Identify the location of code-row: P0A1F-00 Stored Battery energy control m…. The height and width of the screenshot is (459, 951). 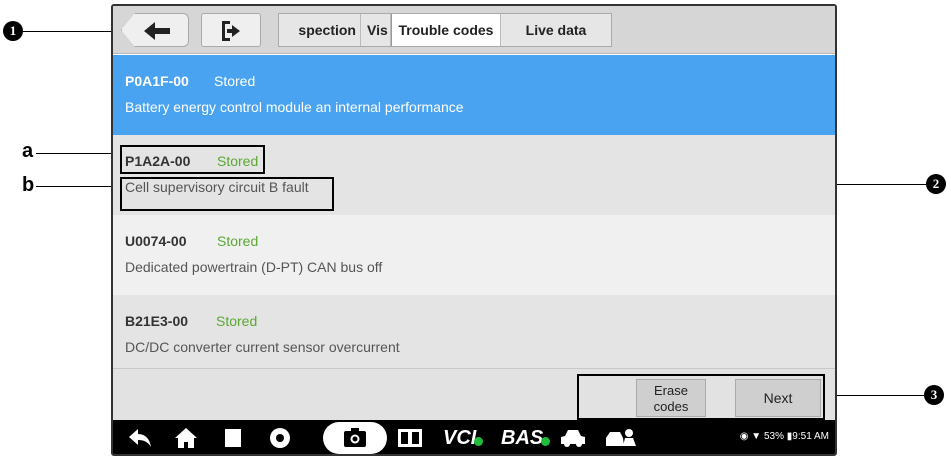
(474, 95).